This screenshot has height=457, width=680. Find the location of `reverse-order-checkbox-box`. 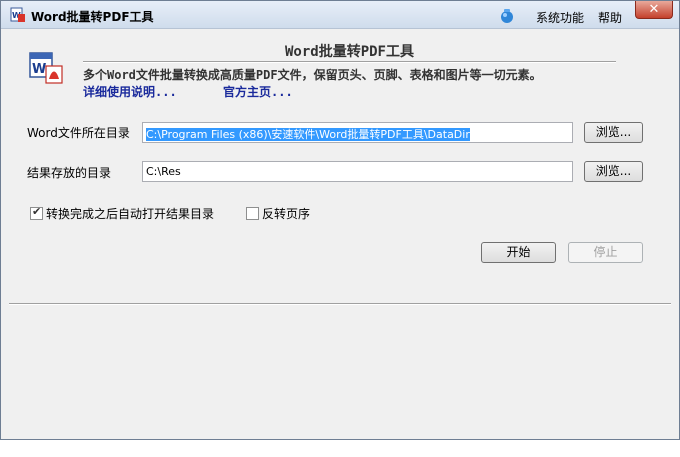

reverse-order-checkbox-box is located at coordinates (252, 213).